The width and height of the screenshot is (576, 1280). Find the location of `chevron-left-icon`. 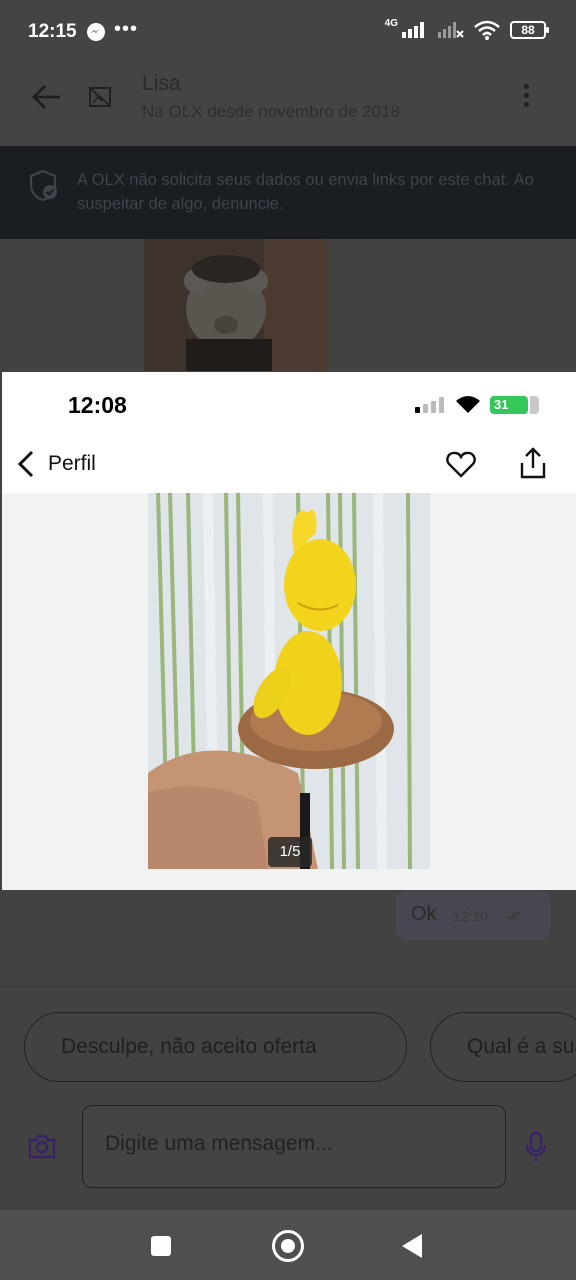

chevron-left-icon is located at coordinates (26, 464).